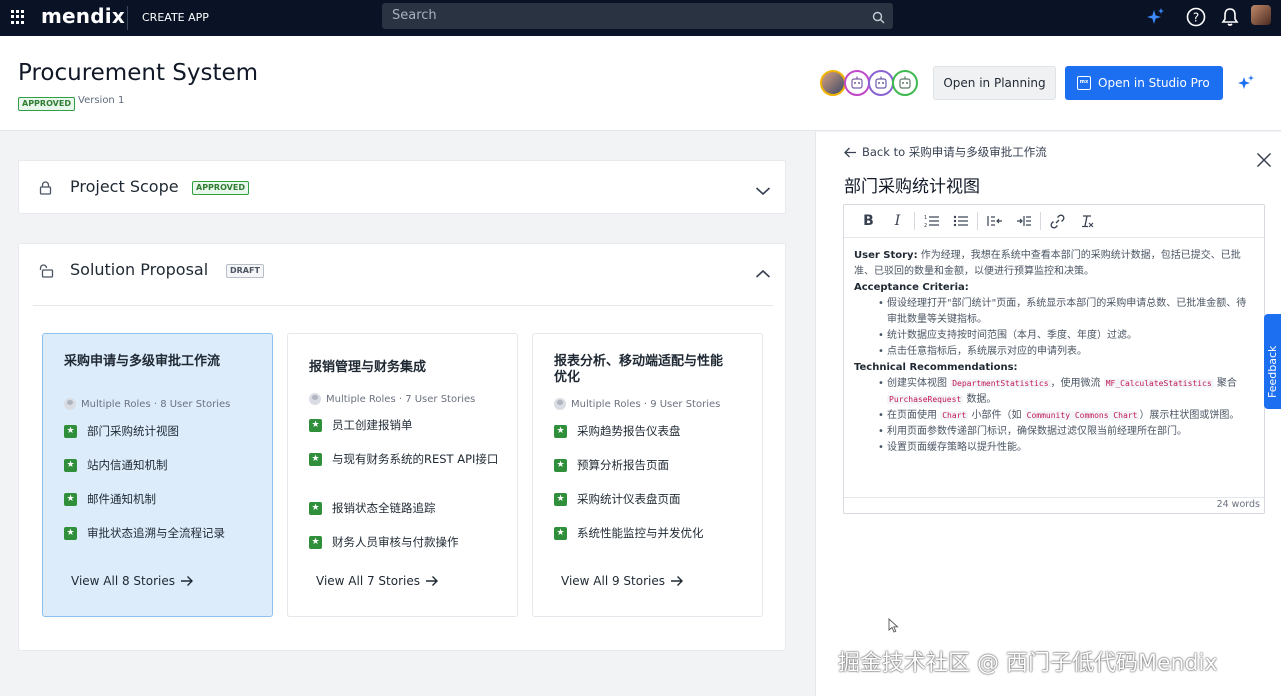 The width and height of the screenshot is (1281, 696). Describe the element at coordinates (1156, 17) in the screenshot. I see `ai-sparkle-icon` at that location.